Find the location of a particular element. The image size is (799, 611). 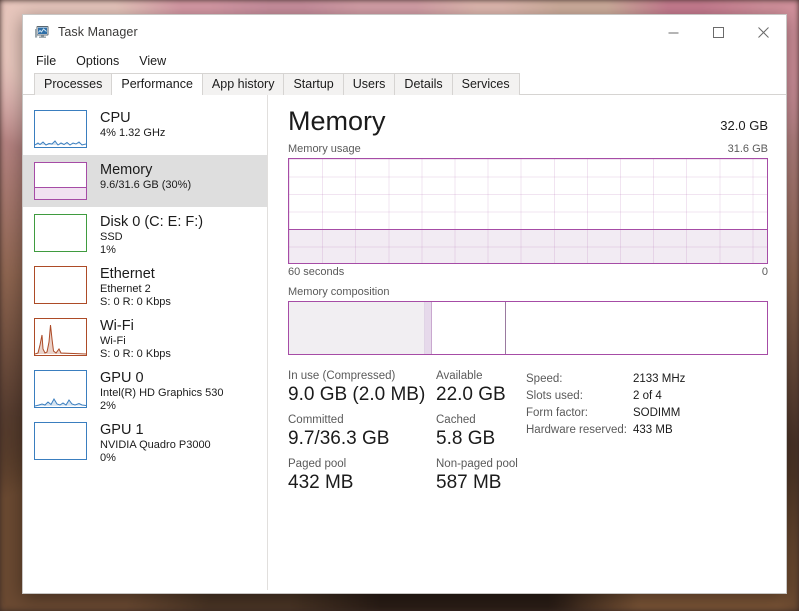

sidebar-item-memory: Memory 9.6/31.6 GB (30%) is located at coordinates (145, 181).